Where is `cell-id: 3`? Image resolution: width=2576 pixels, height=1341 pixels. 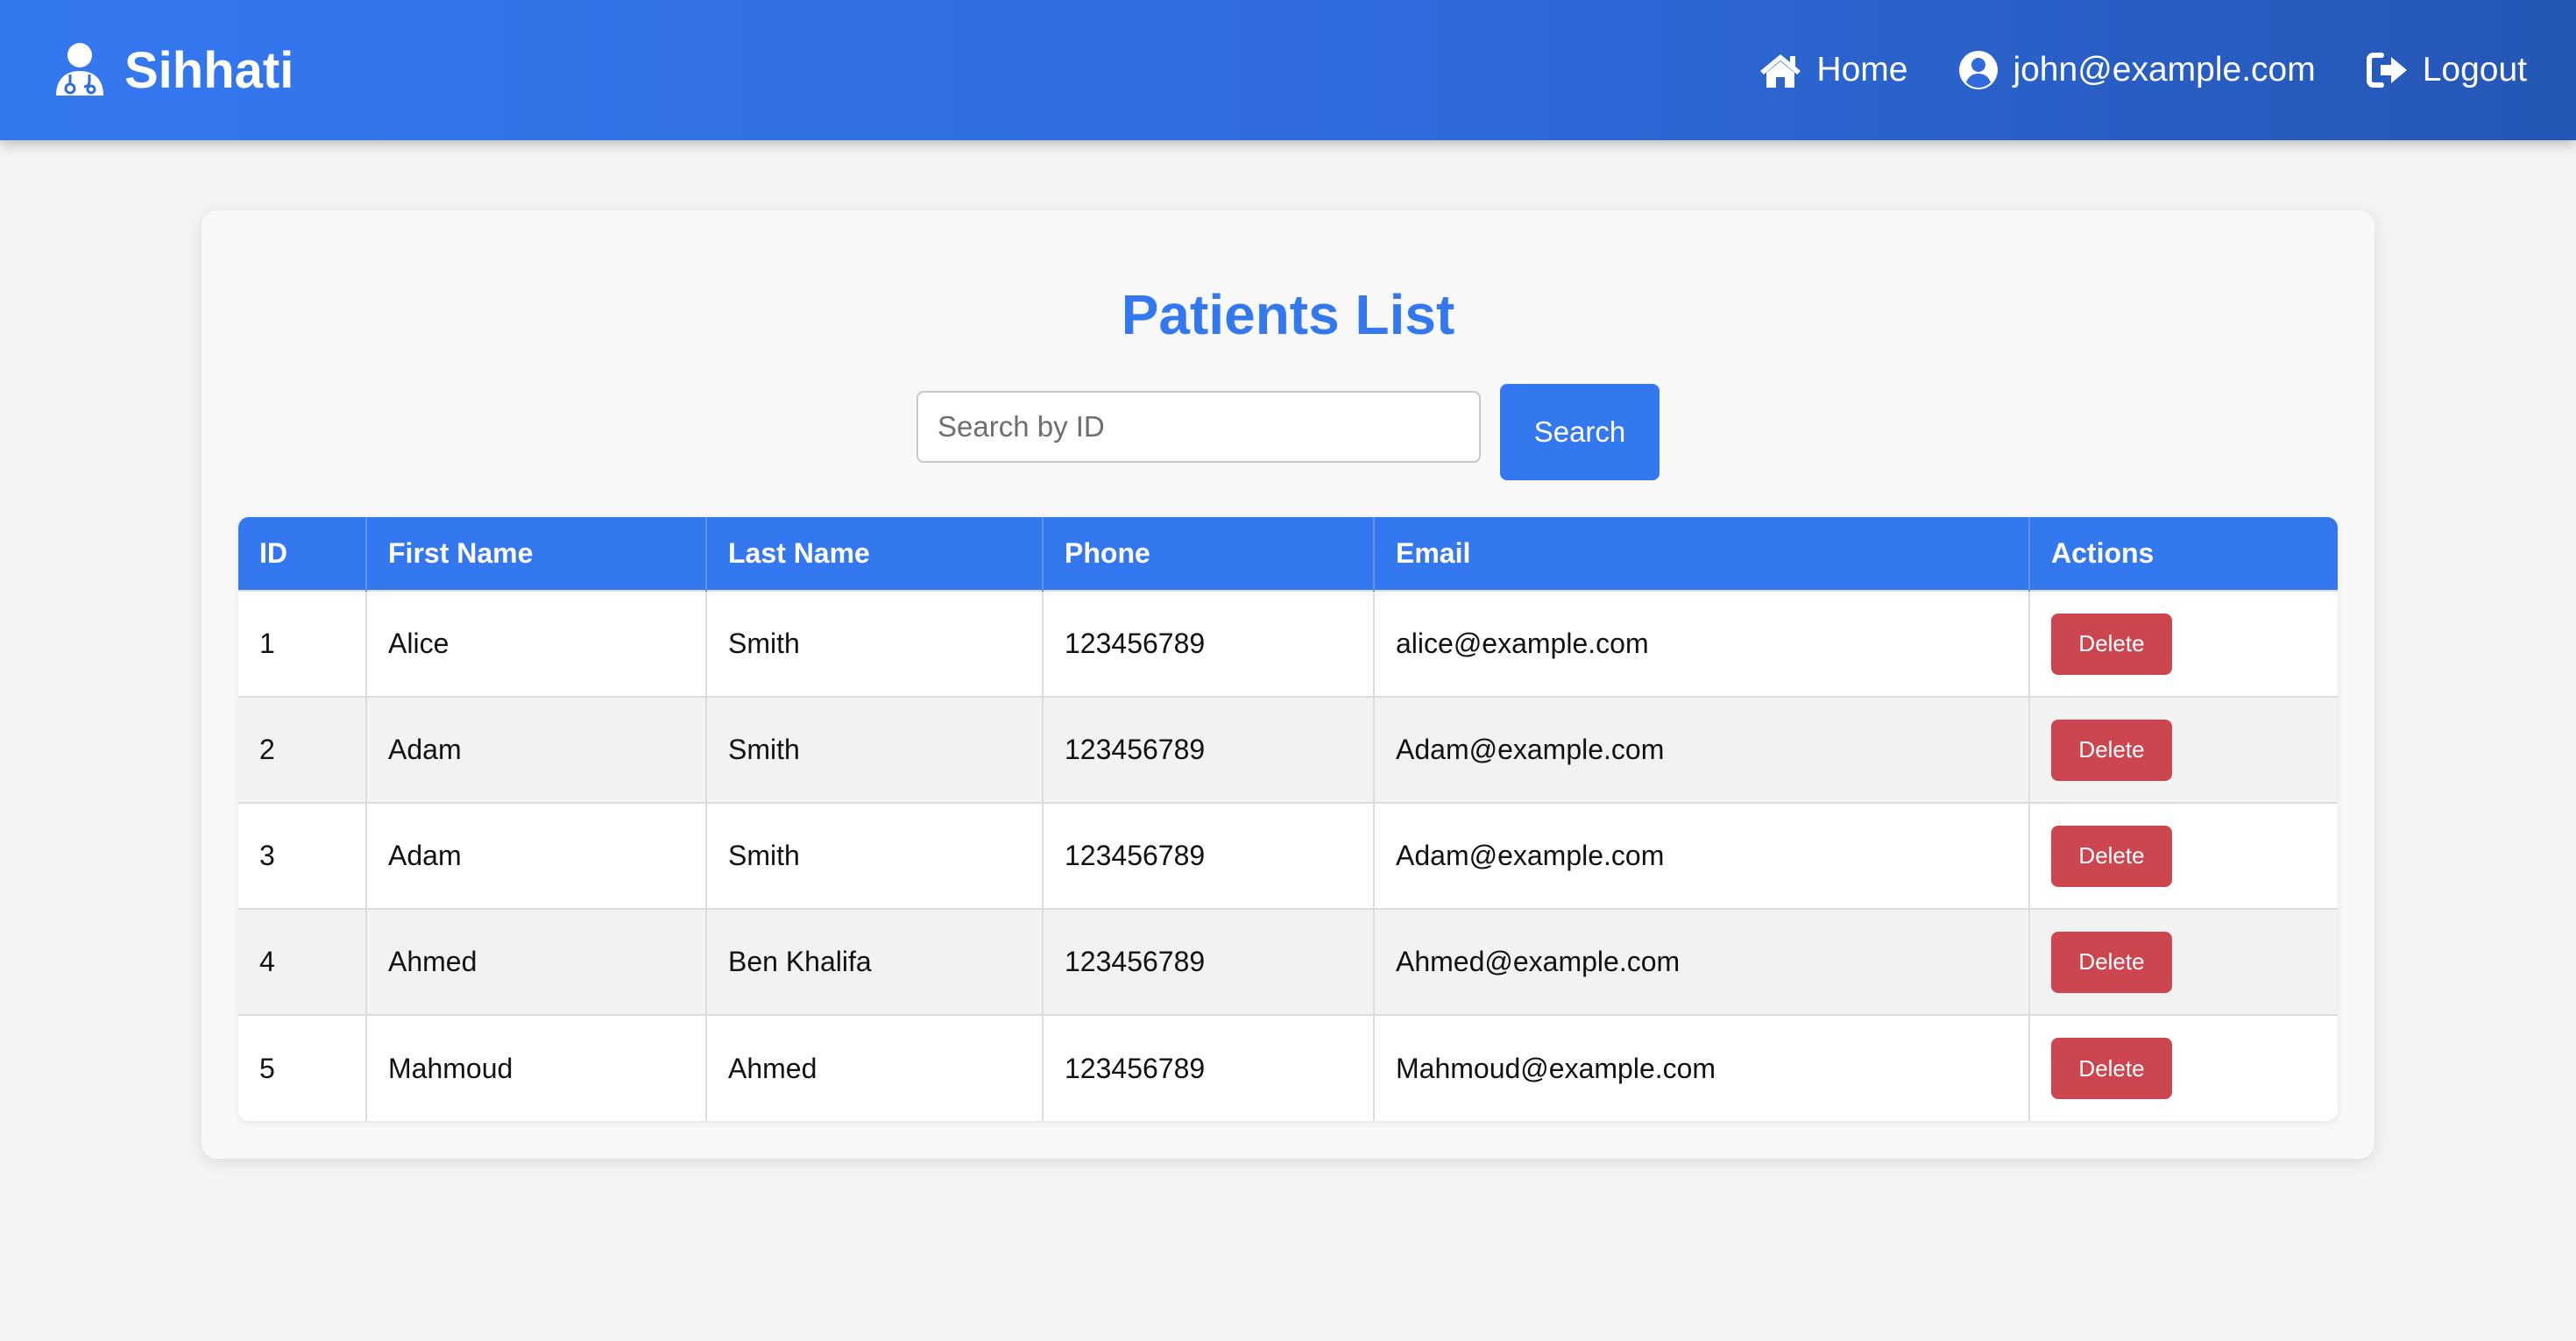
cell-id: 3 is located at coordinates (302, 855).